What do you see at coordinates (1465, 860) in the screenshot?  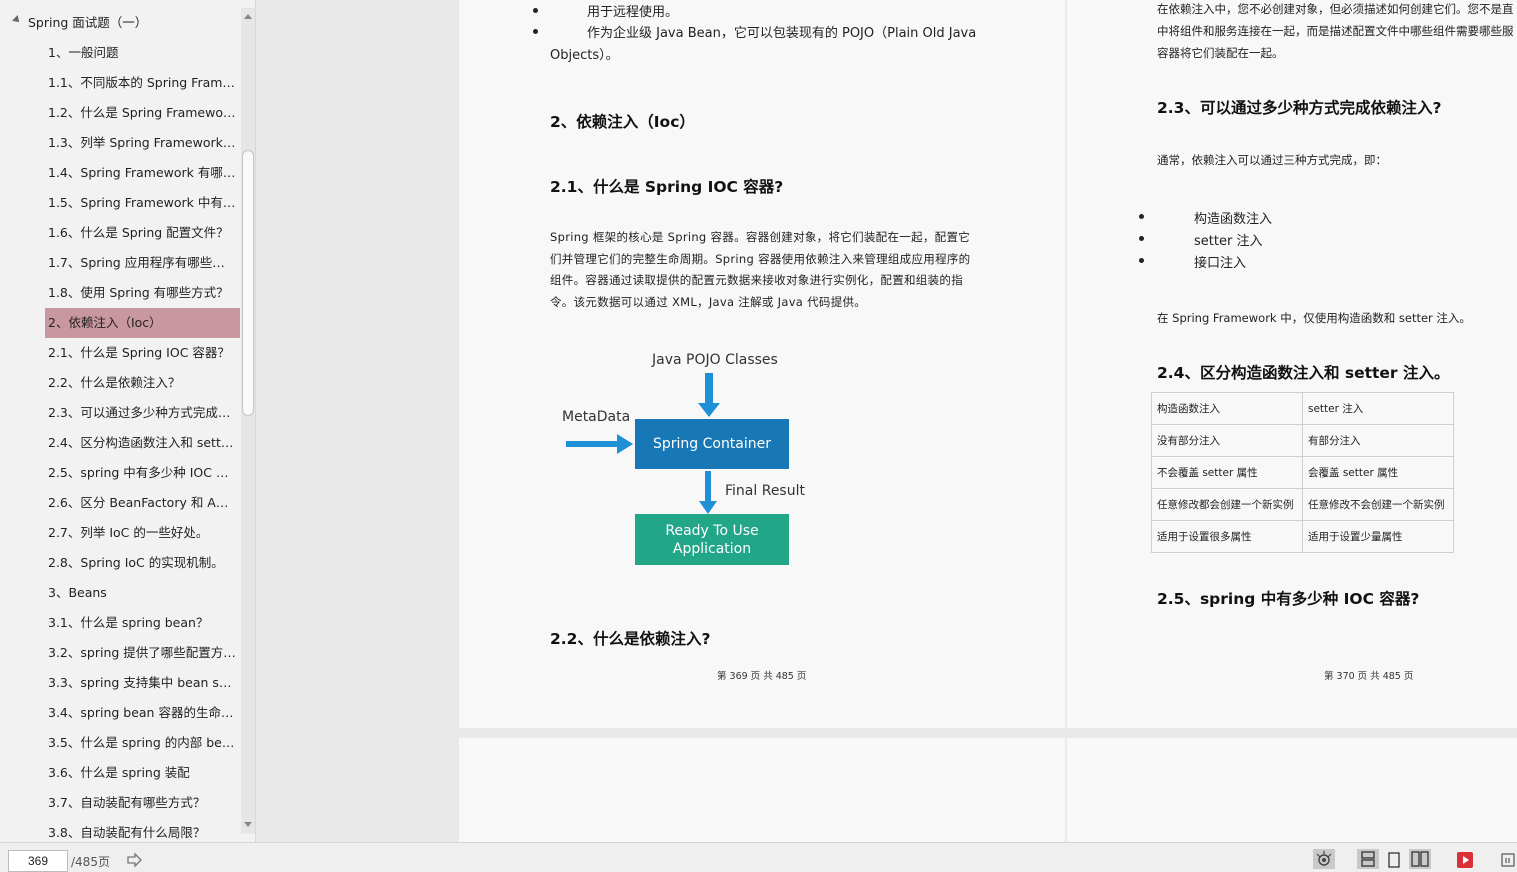 I see `play-slideshow-icon` at bounding box center [1465, 860].